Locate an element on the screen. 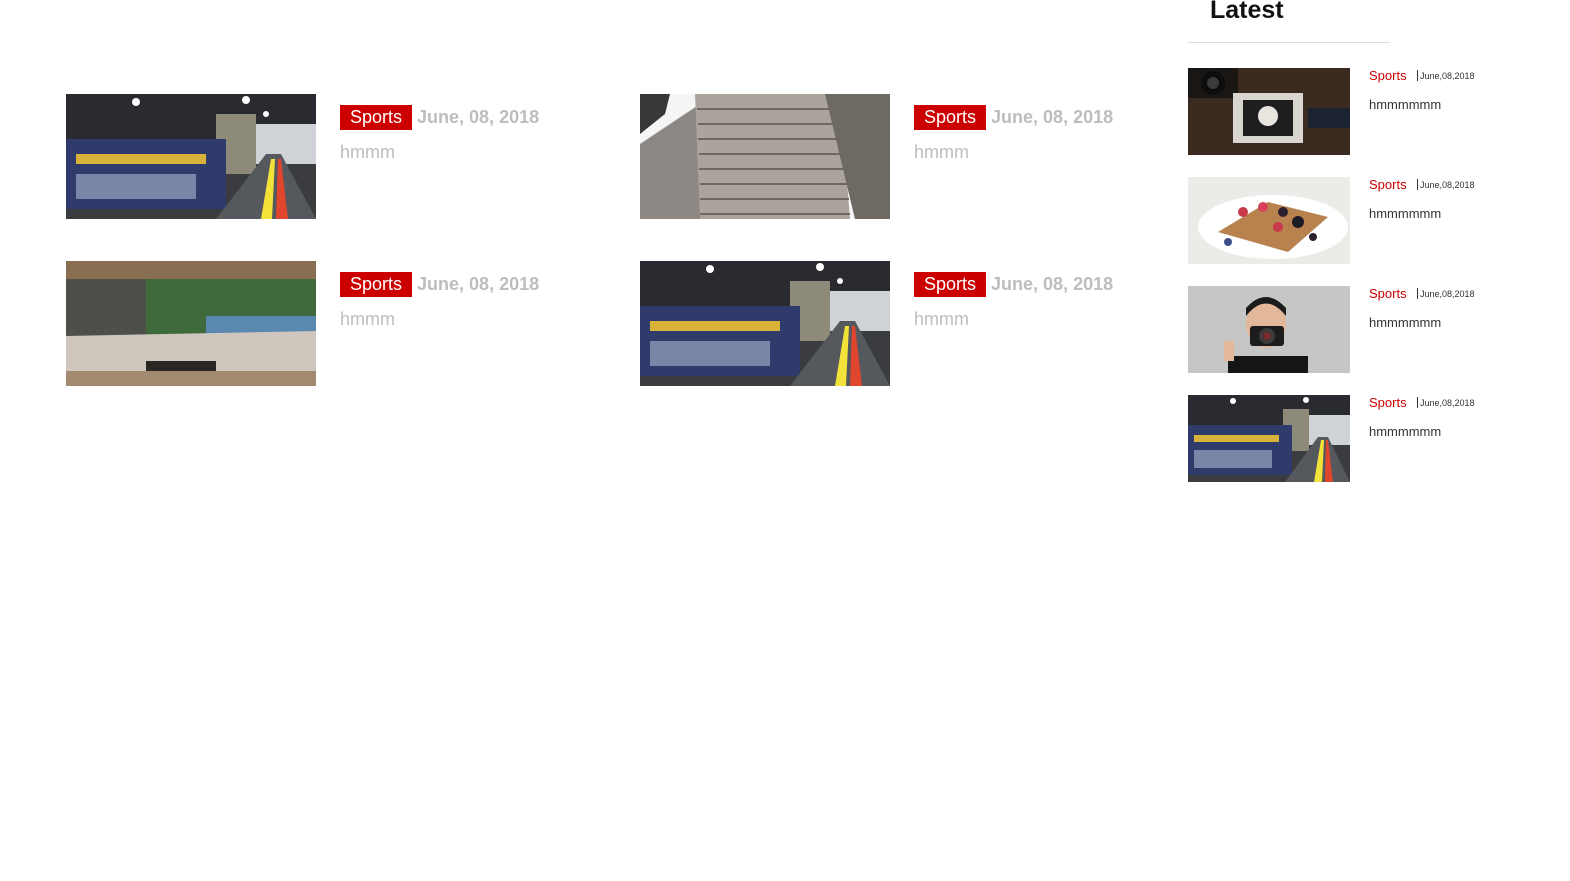  camera-photos-image is located at coordinates (1269, 111).